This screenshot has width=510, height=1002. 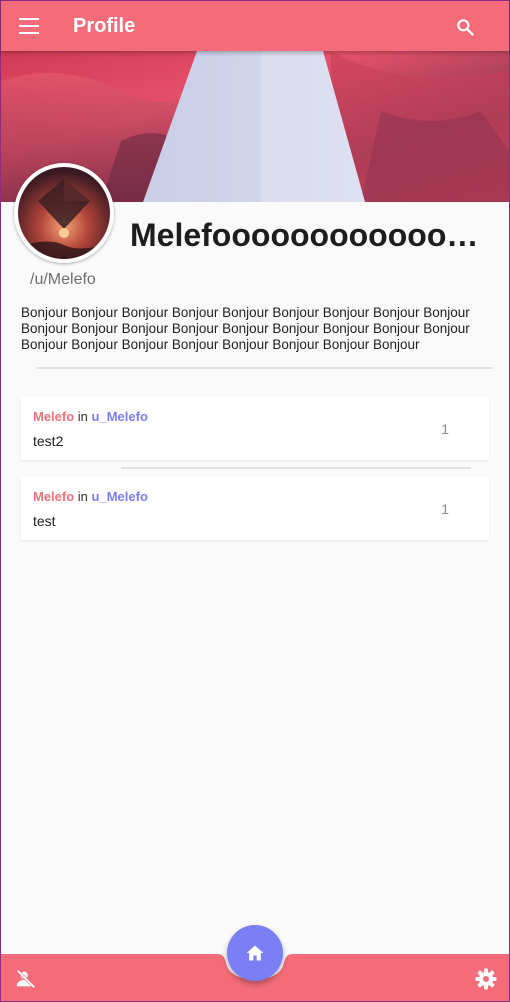 I want to click on menu-icon, so click(x=29, y=26).